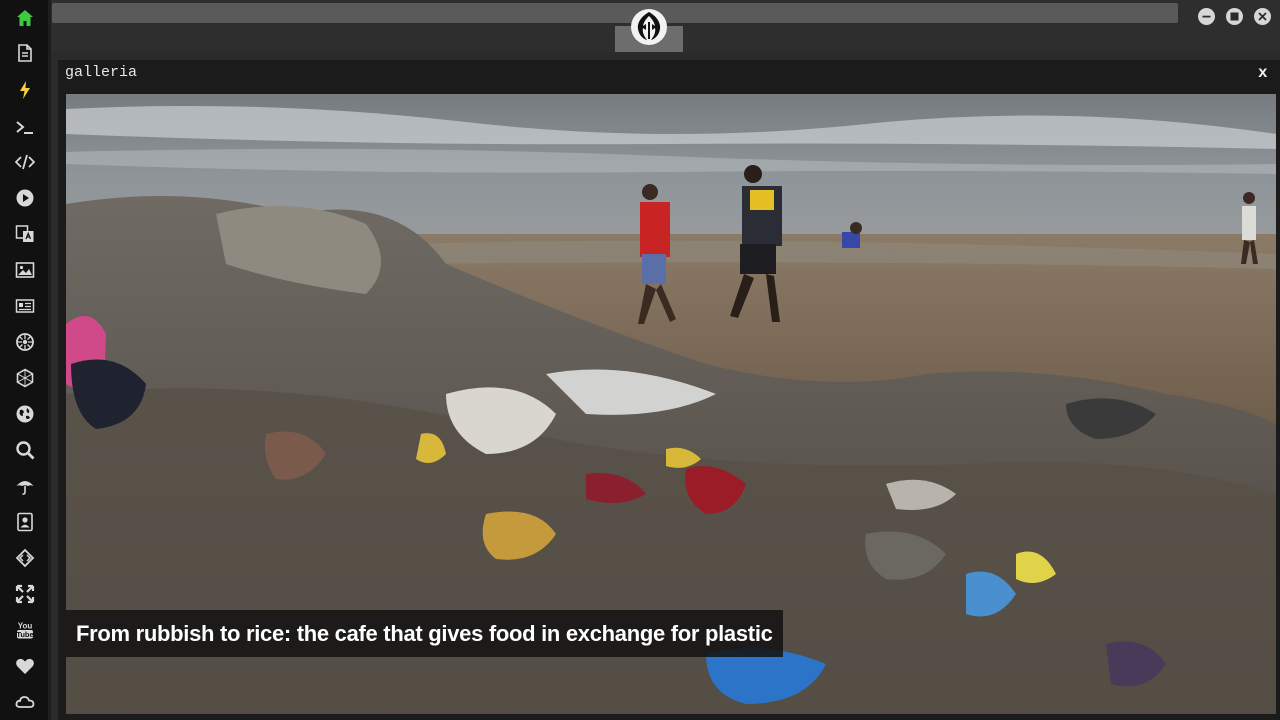 Image resolution: width=1280 pixels, height=720 pixels. I want to click on youtube-icon: You Tube, so click(25, 630).